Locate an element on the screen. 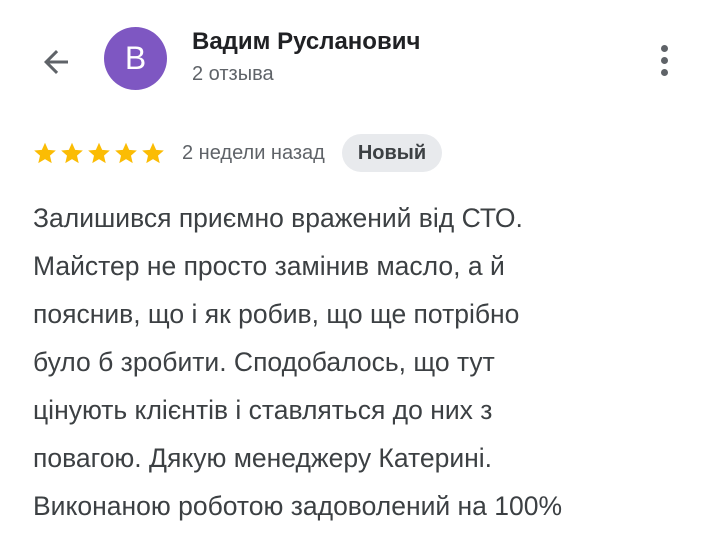 This screenshot has height=542, width=717. arrow-back-icon is located at coordinates (56, 62).